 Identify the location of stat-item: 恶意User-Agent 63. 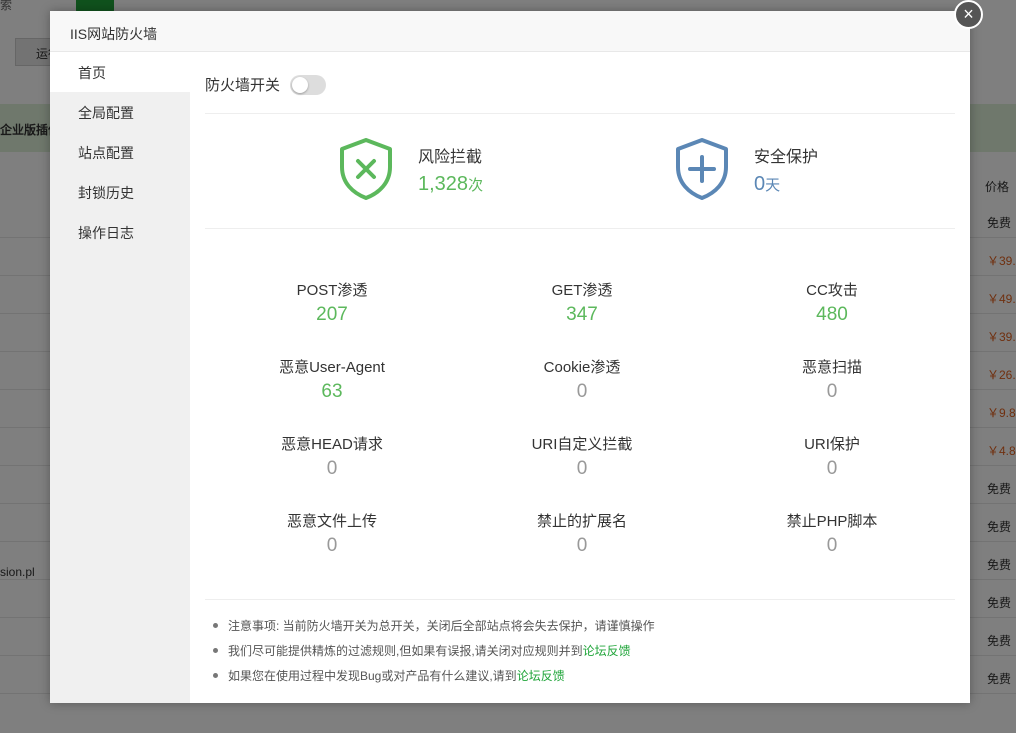
(332, 379).